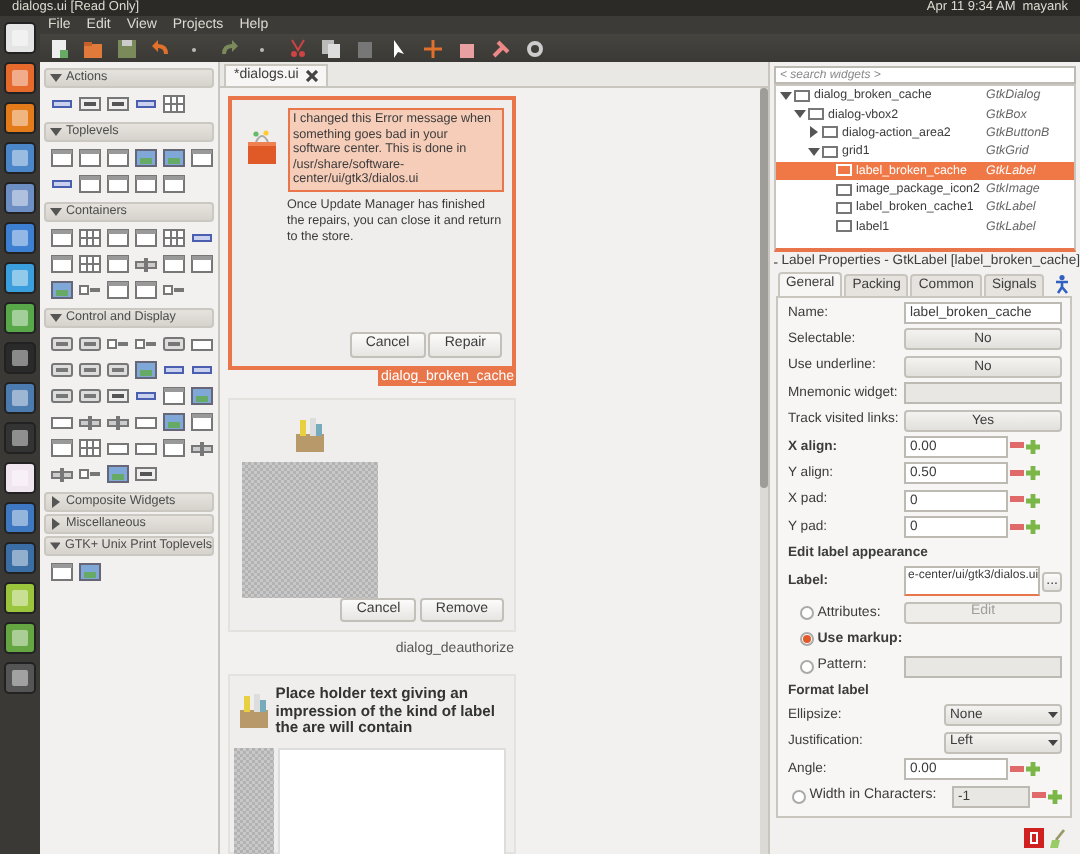 The image size is (1080, 854). What do you see at coordinates (535, 48) in the screenshot?
I see `settings-icon` at bounding box center [535, 48].